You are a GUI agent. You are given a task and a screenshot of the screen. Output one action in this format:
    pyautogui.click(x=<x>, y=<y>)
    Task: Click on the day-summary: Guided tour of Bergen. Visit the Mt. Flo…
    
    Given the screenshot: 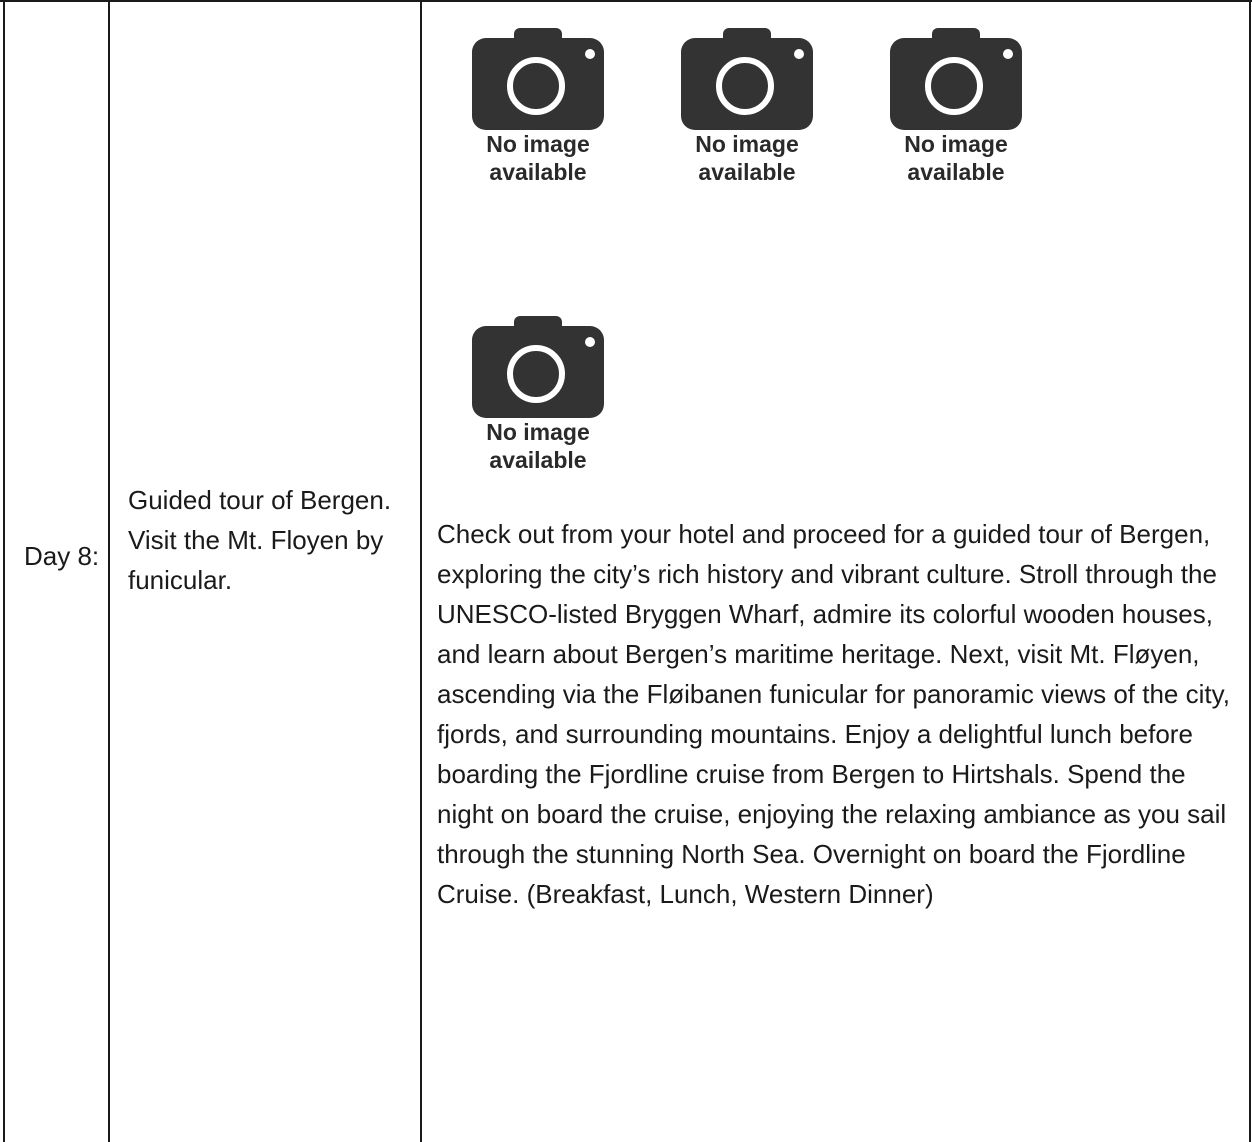 What is the action you would take?
    pyautogui.click(x=260, y=540)
    